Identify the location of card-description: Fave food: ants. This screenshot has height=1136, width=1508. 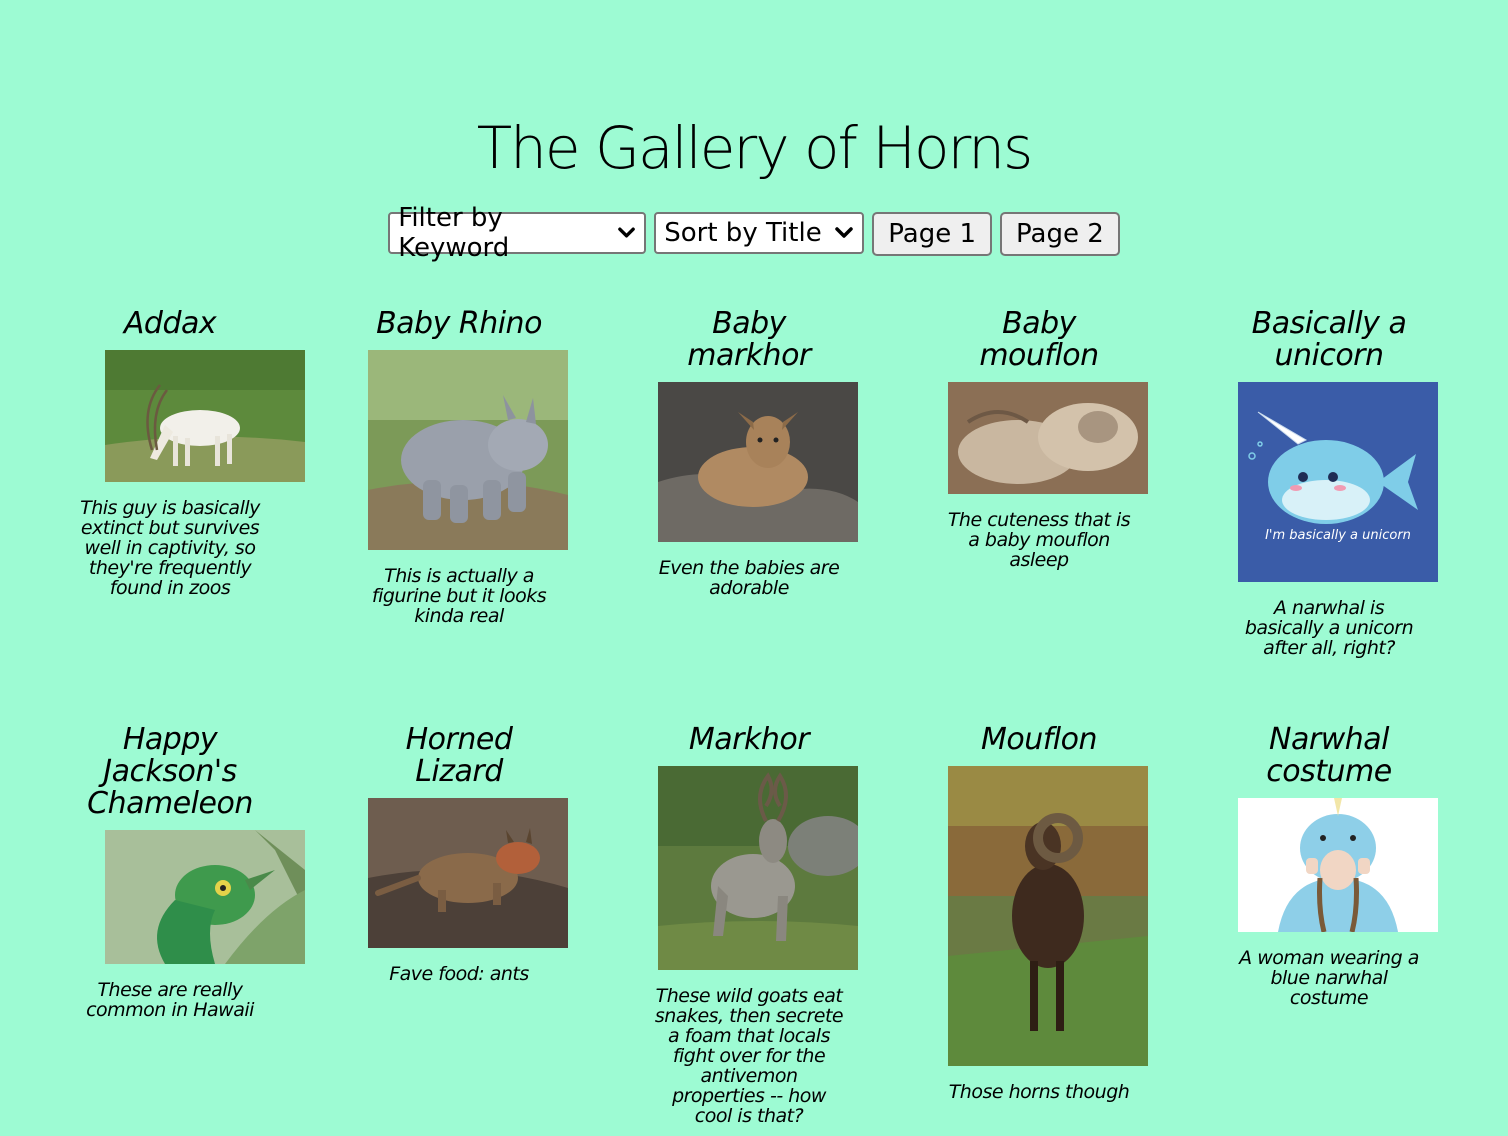
(459, 974).